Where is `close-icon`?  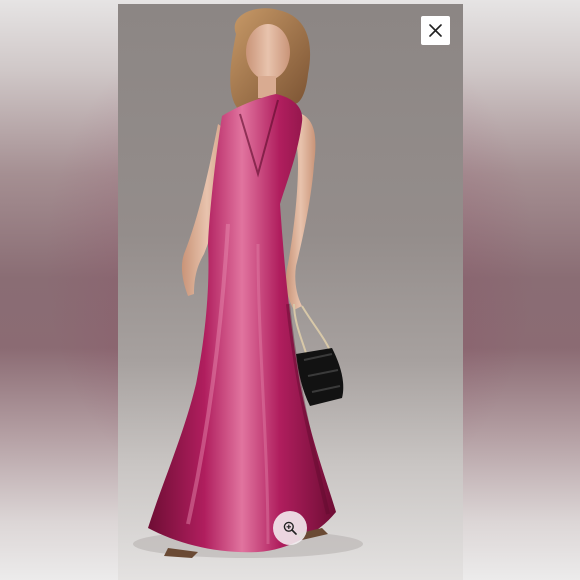
close-icon is located at coordinates (435, 30).